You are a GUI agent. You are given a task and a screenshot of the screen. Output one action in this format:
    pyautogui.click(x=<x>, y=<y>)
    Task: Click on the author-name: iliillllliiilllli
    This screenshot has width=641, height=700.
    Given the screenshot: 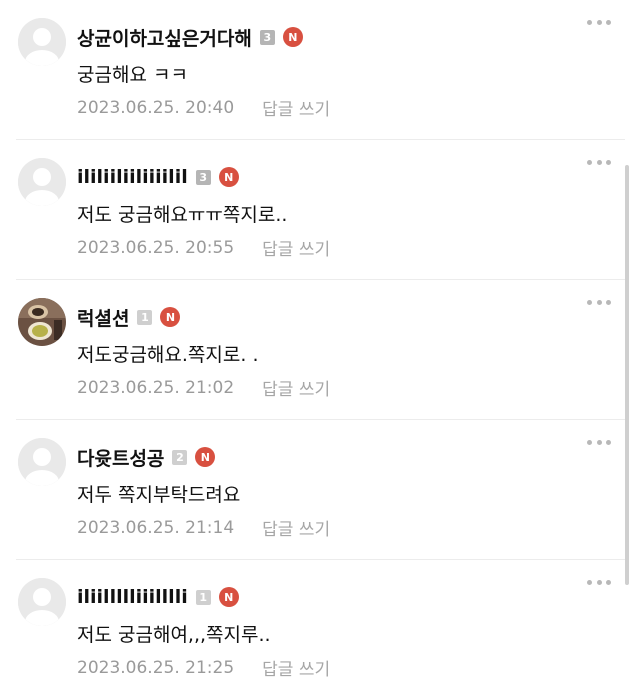 What is the action you would take?
    pyautogui.click(x=132, y=597)
    